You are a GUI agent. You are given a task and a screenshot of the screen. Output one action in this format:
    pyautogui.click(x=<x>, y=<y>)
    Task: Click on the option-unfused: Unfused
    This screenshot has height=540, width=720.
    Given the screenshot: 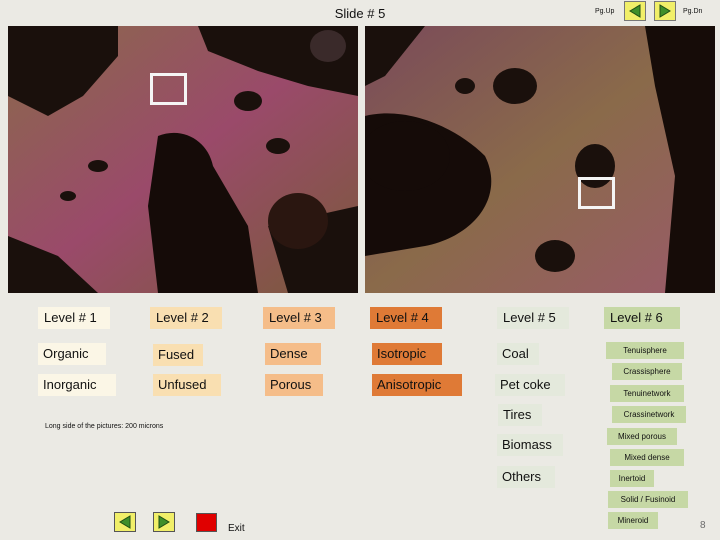 What is the action you would take?
    pyautogui.click(x=187, y=385)
    